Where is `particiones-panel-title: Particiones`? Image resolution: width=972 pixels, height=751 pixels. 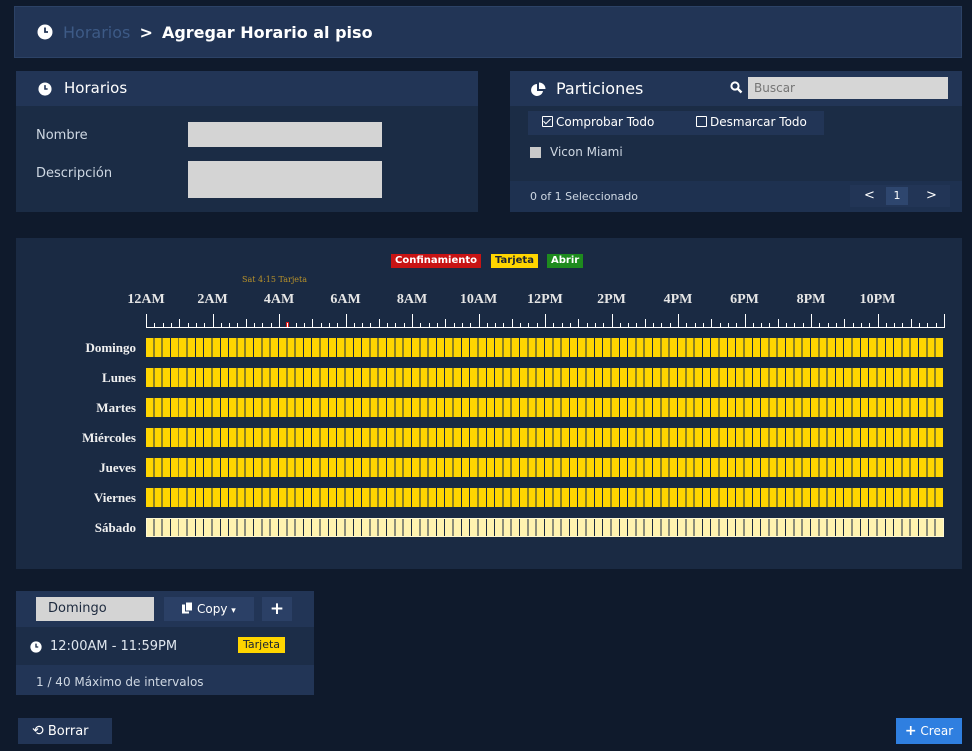 particiones-panel-title: Particiones is located at coordinates (600, 88).